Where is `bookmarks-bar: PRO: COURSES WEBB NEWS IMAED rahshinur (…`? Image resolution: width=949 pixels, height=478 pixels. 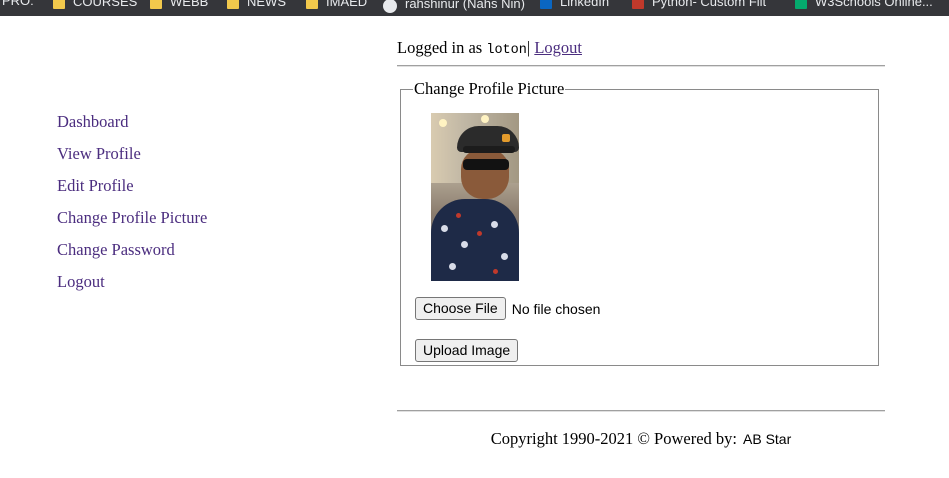
bookmarks-bar: PRO: COURSES WEBB NEWS IMAED rahshinur (… is located at coordinates (474, 8).